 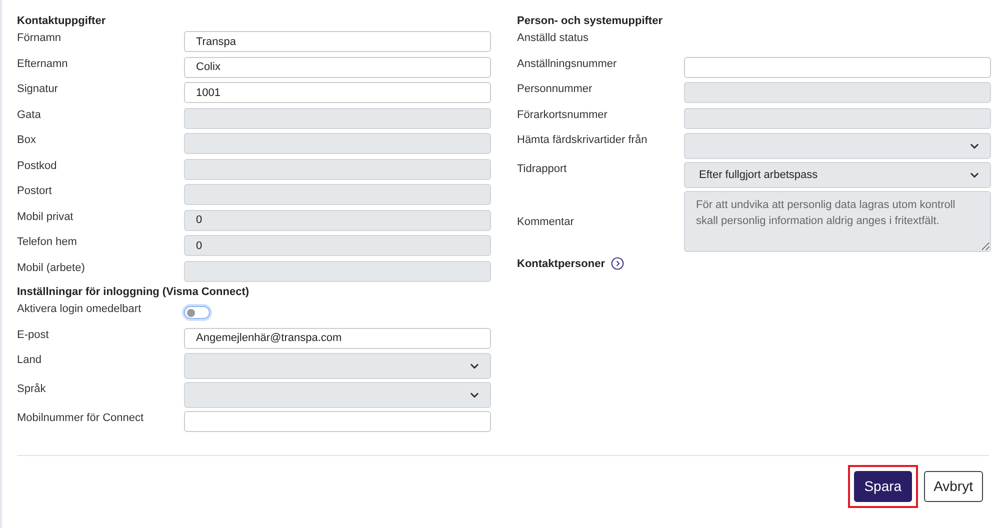 I want to click on field-label: Tidrapport, so click(x=542, y=168).